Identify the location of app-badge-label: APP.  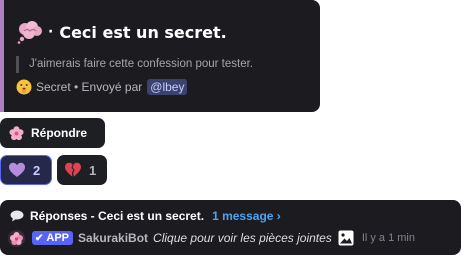
(58, 238).